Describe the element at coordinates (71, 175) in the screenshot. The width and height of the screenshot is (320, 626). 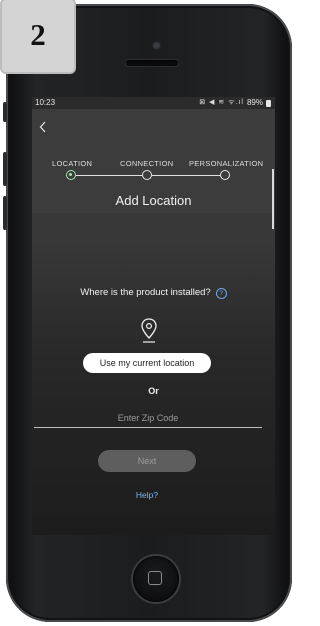
I see `step-indicator-location` at that location.